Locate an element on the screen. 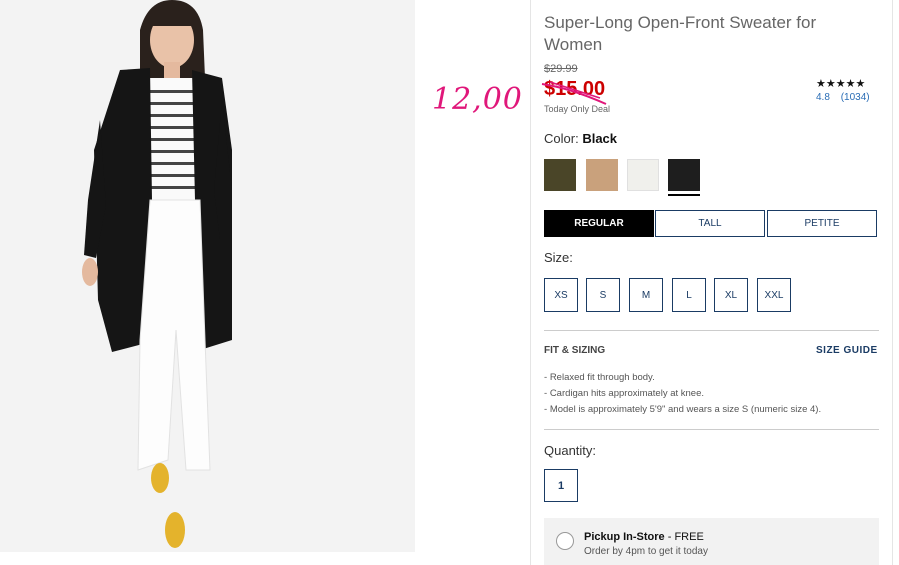 The width and height of the screenshot is (899, 565). size-button-xl: XL is located at coordinates (731, 295).